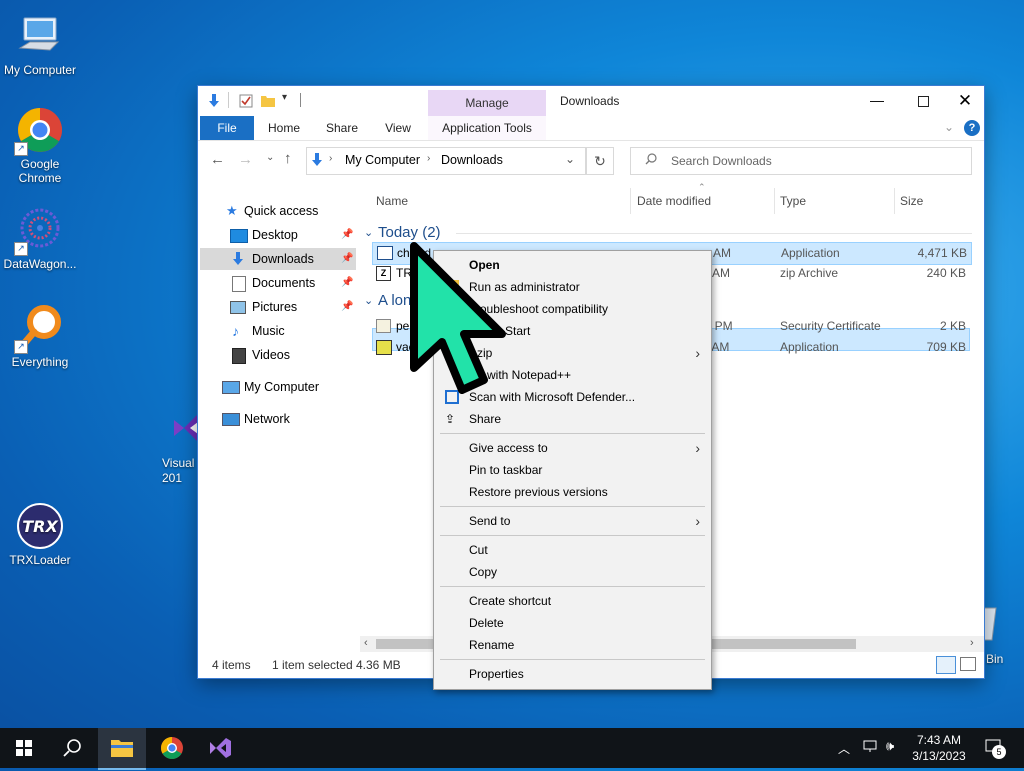  Describe the element at coordinates (968, 664) in the screenshot. I see `large-icons-view-icon` at that location.